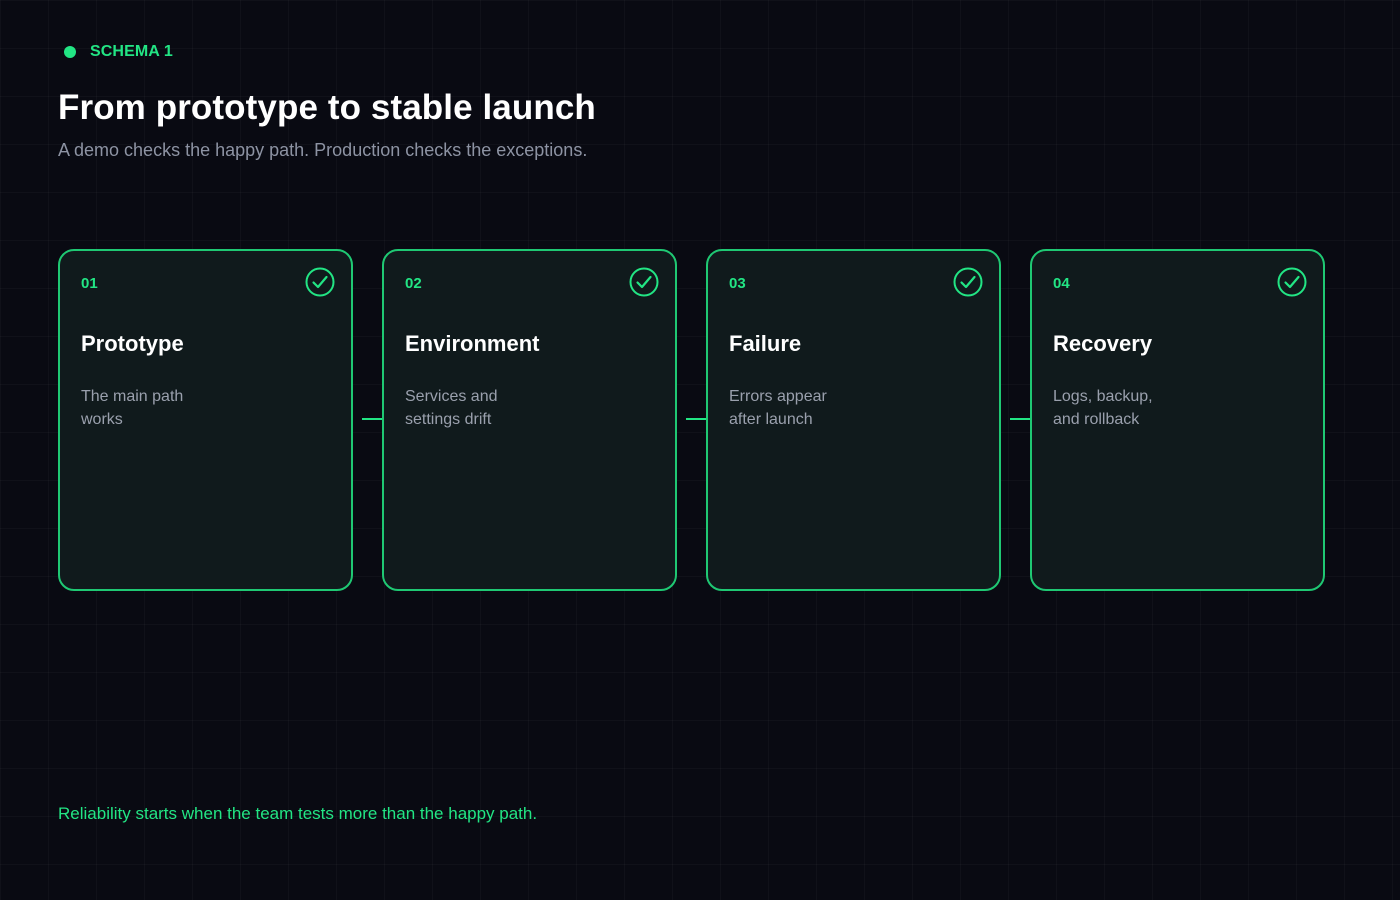 This screenshot has width=1400, height=900. What do you see at coordinates (89, 283) in the screenshot?
I see `step-number: 01` at bounding box center [89, 283].